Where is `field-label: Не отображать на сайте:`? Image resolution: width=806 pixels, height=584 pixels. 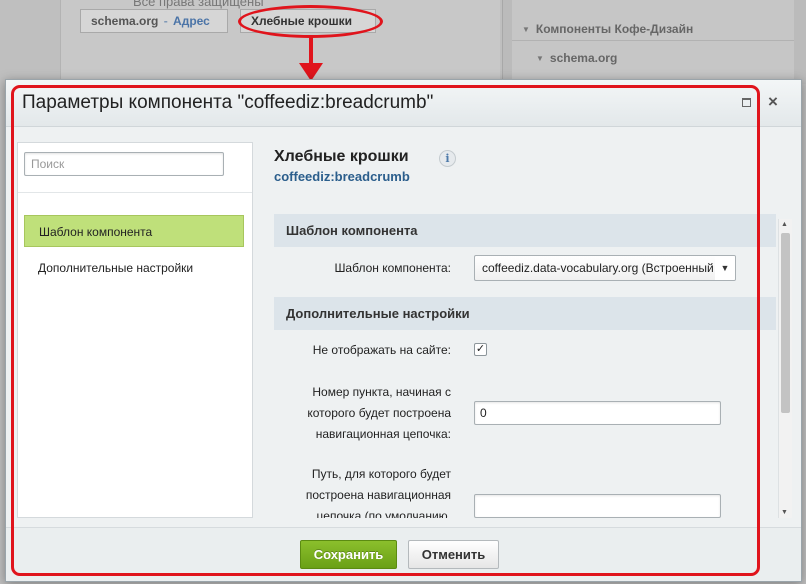 field-label: Не отображать на сайте: is located at coordinates (381, 350).